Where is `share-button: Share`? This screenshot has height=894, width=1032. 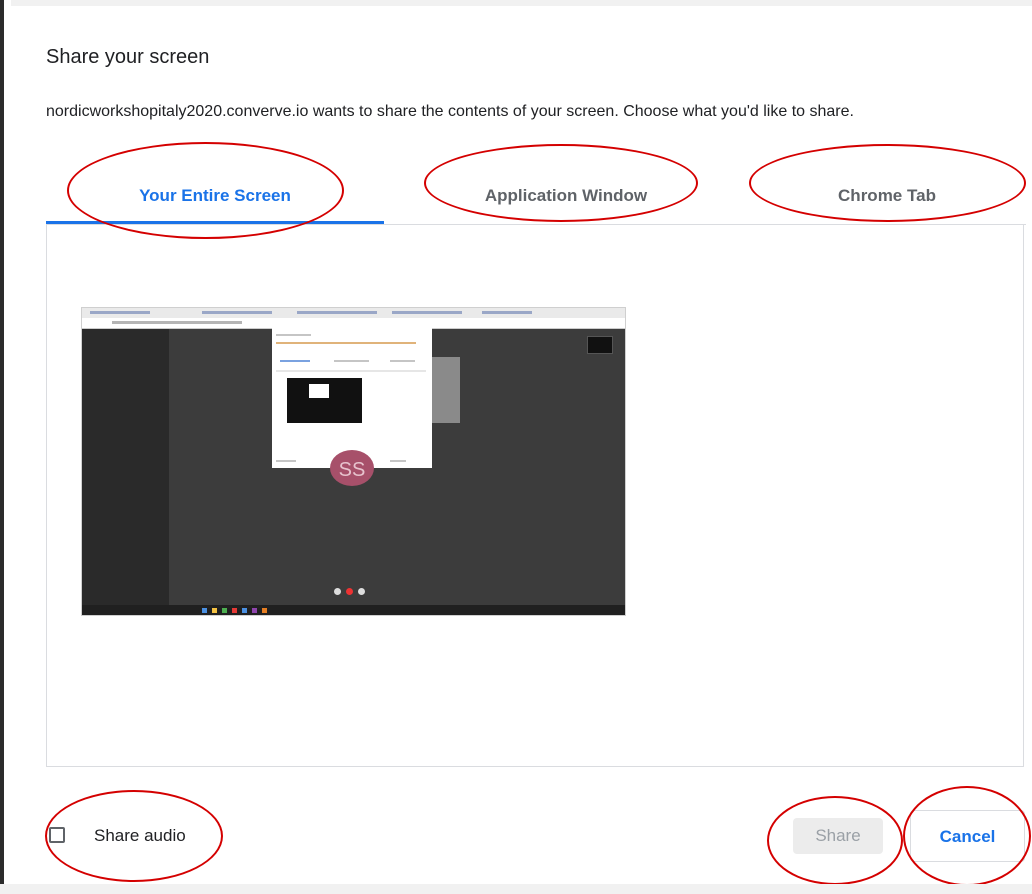 share-button: Share is located at coordinates (838, 836).